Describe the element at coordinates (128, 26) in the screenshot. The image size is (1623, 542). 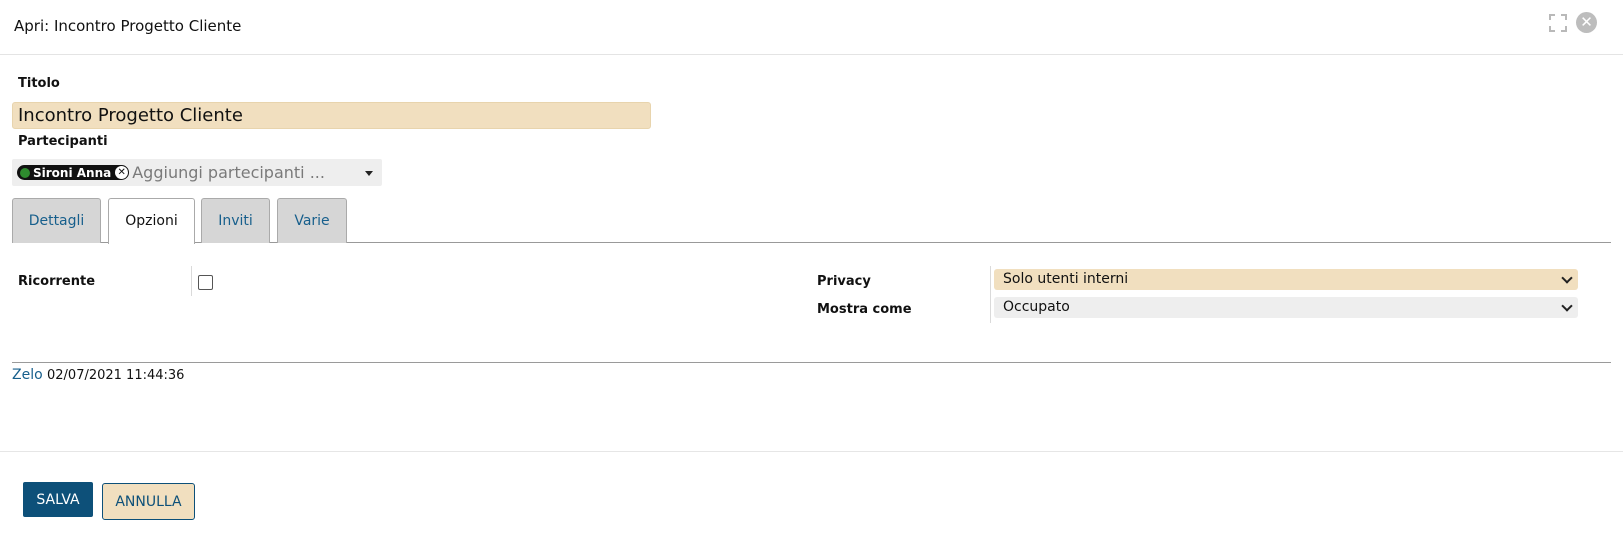
I see `dialog-title: Apri: Incontro Progetto Cliente` at that location.